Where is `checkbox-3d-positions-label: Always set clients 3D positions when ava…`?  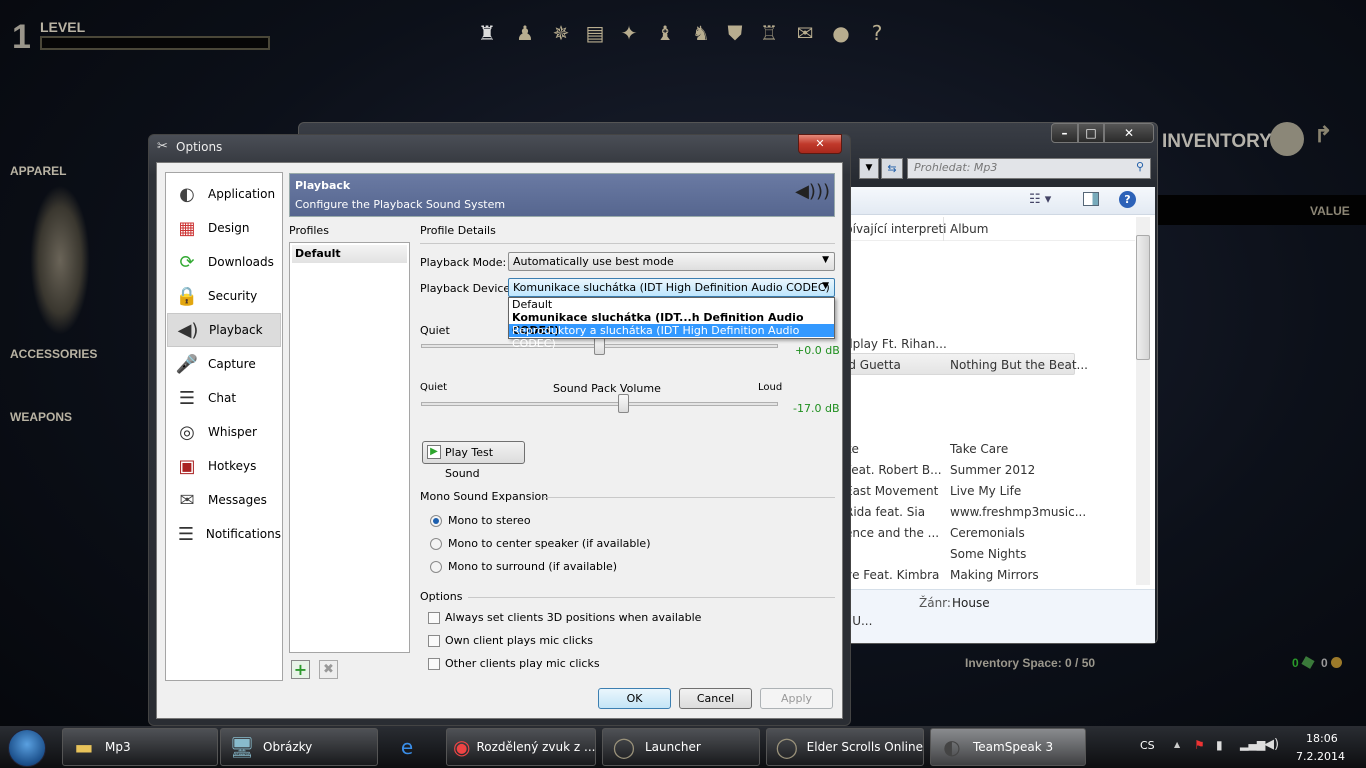 checkbox-3d-positions-label: Always set clients 3D positions when ava… is located at coordinates (573, 617).